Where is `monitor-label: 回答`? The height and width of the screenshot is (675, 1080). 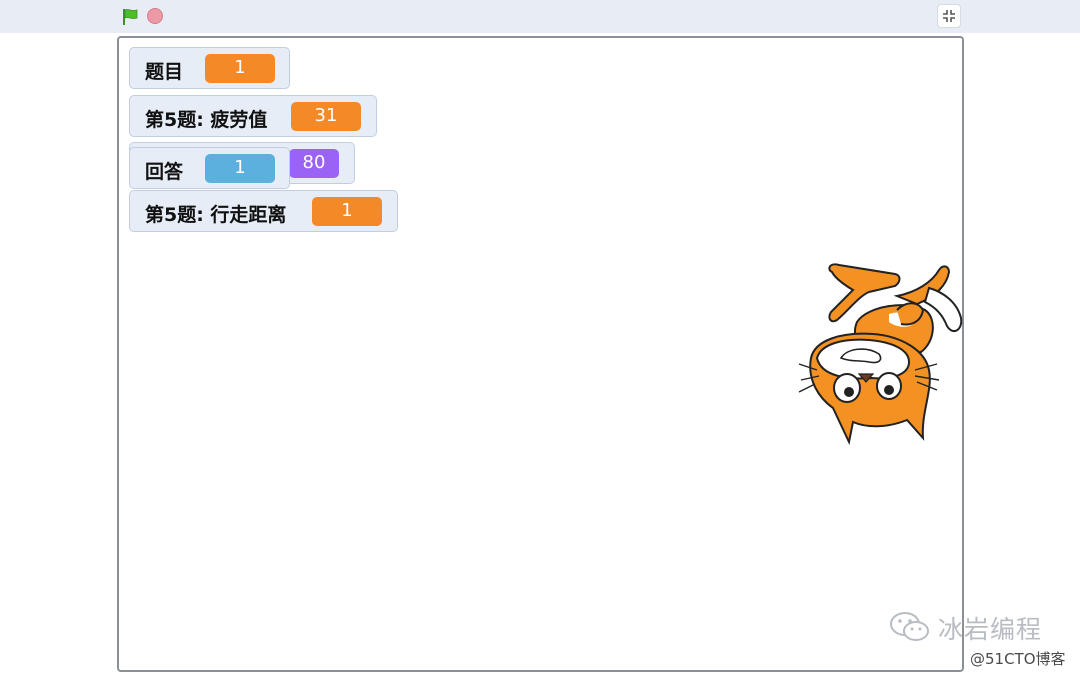
monitor-label: 回答 is located at coordinates (164, 172).